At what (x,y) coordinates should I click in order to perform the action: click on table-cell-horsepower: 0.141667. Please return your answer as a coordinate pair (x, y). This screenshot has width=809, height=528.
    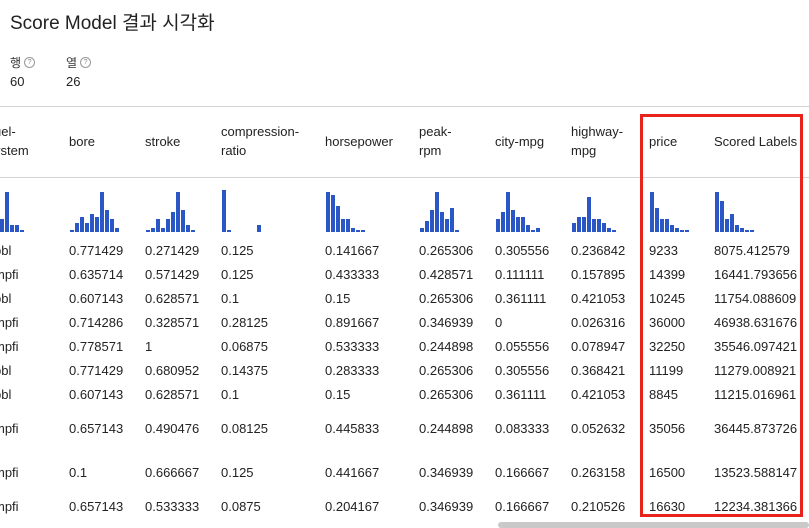
    Looking at the image, I should click on (352, 250).